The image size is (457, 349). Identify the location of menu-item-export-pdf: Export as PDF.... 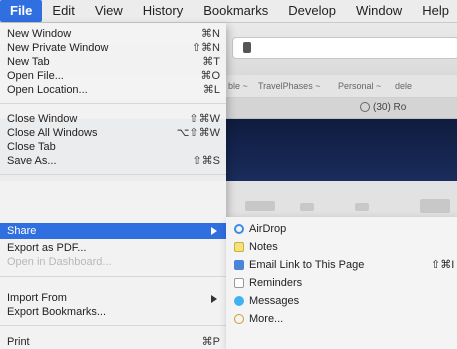
(113, 248).